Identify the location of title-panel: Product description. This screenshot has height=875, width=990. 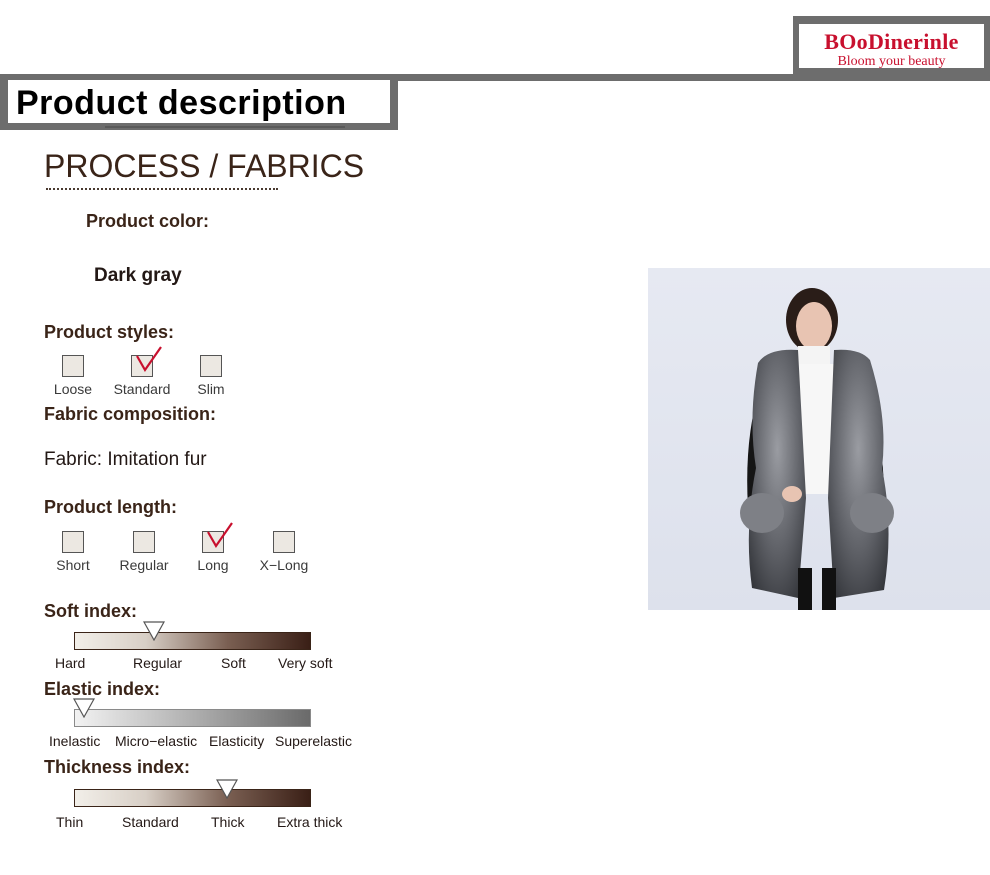
(199, 101).